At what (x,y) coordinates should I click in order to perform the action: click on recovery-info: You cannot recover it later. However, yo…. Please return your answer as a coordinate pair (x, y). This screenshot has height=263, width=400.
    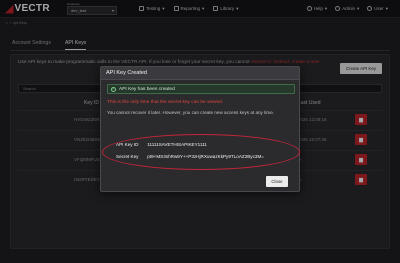
    Looking at the image, I should click on (191, 112).